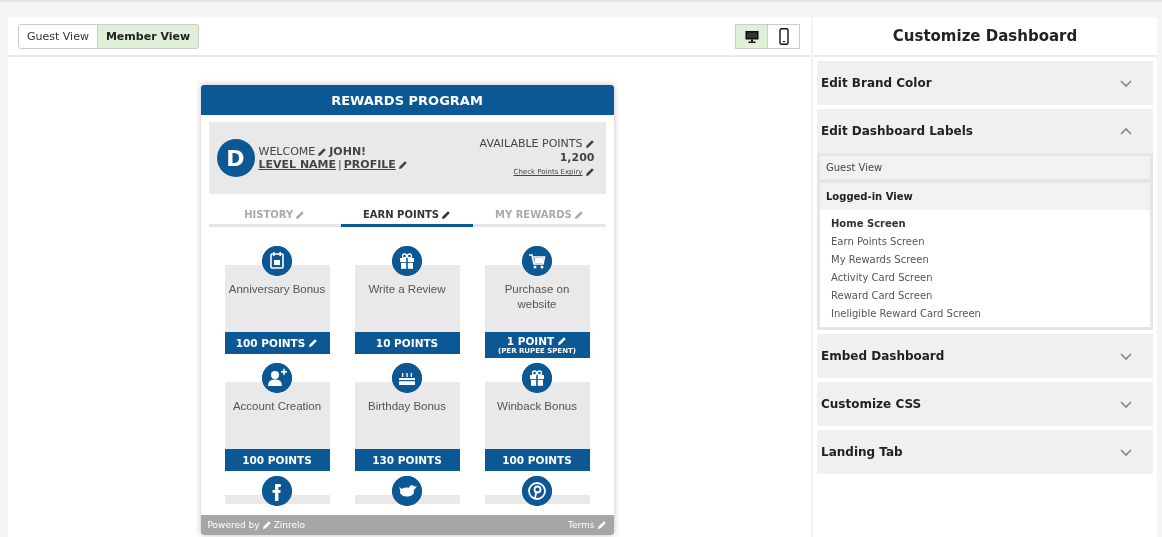  I want to click on accordion-header: Customize CSS, so click(985, 404).